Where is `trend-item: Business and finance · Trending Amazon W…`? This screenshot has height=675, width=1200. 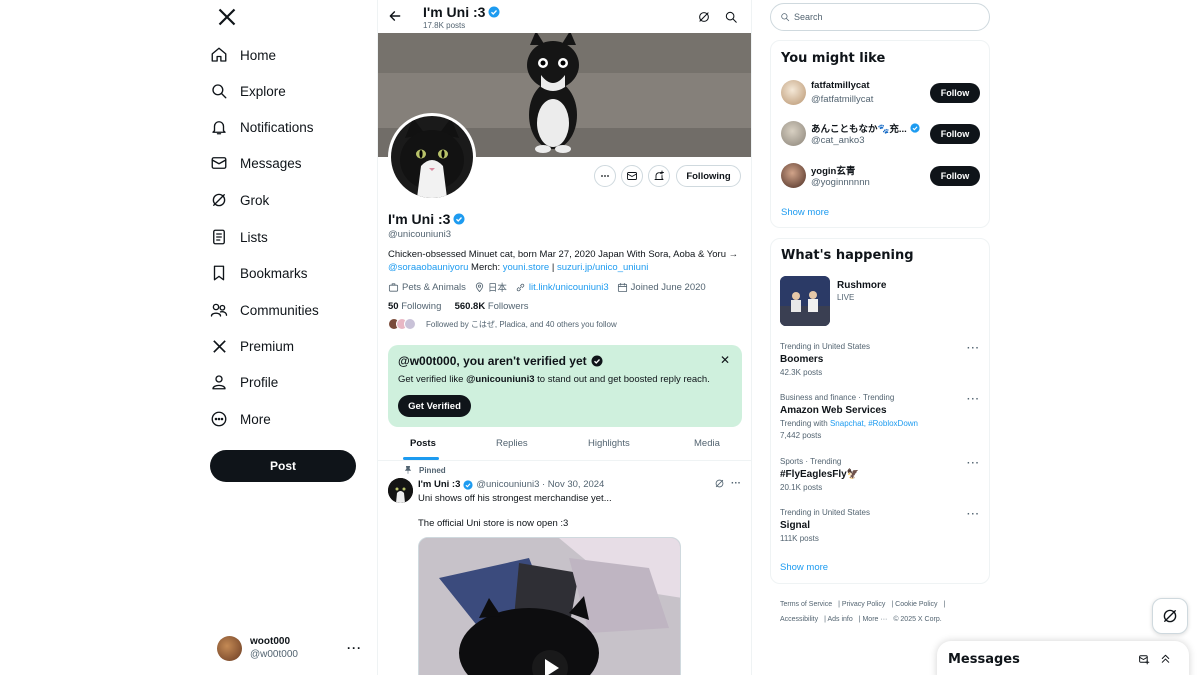
trend-item: Business and finance · Trending Amazon W… is located at coordinates (880, 417).